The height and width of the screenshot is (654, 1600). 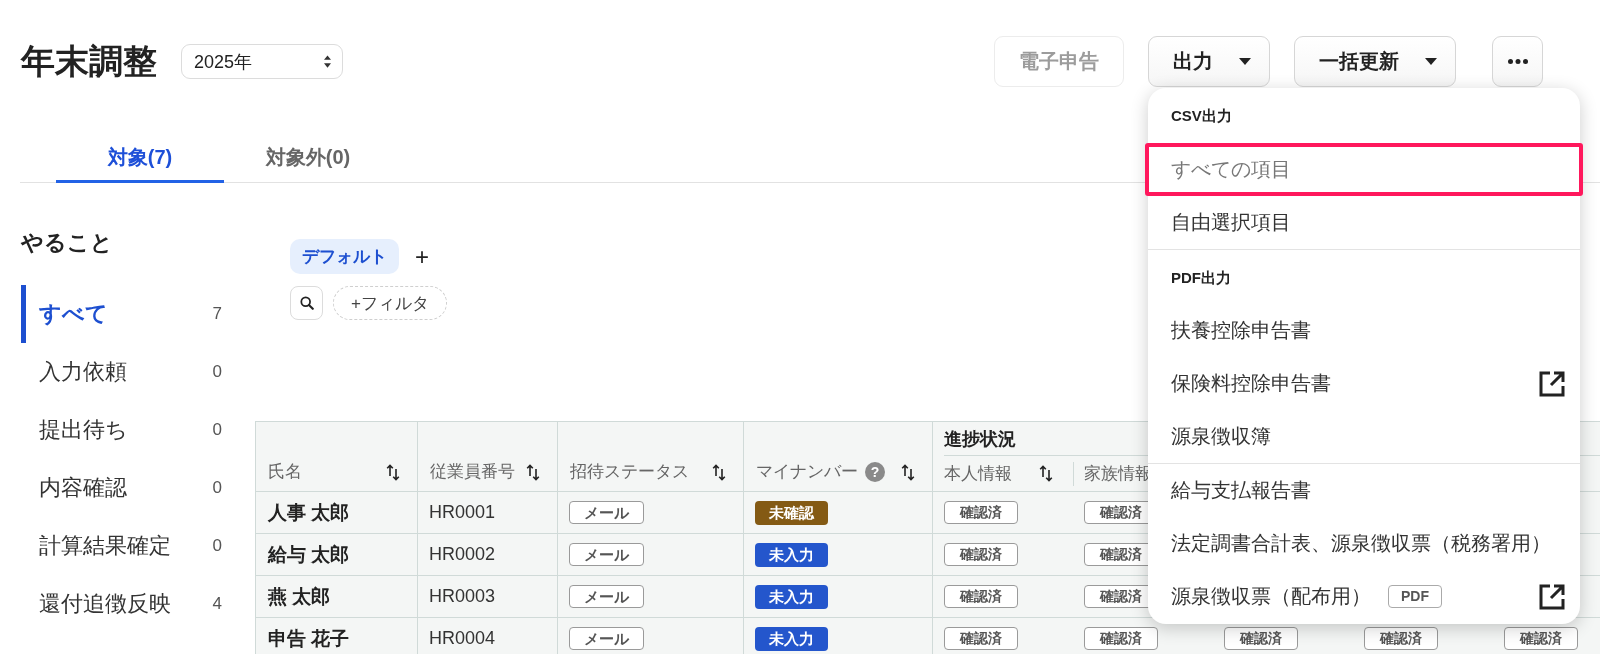 I want to click on sidebar-item: すべて 7, so click(x=121, y=314).